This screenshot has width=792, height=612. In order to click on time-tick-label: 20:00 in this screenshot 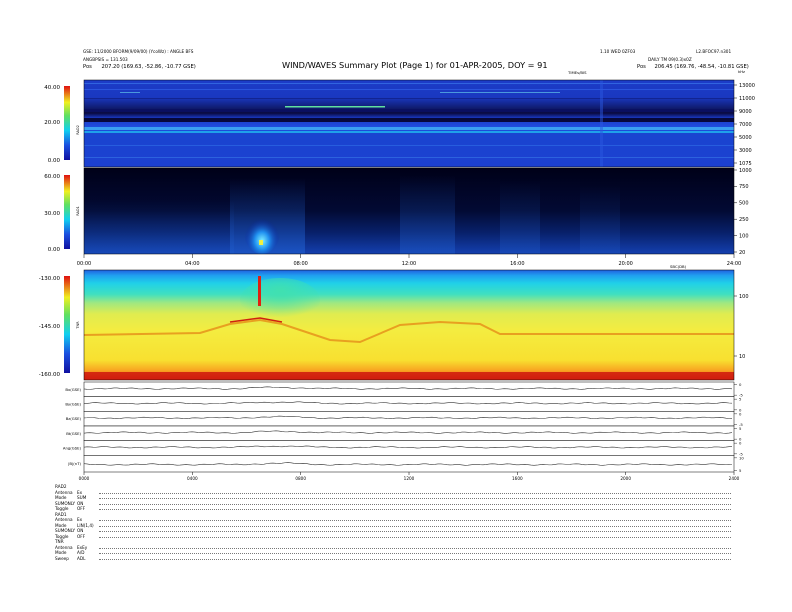, I will do `click(625, 264)`.